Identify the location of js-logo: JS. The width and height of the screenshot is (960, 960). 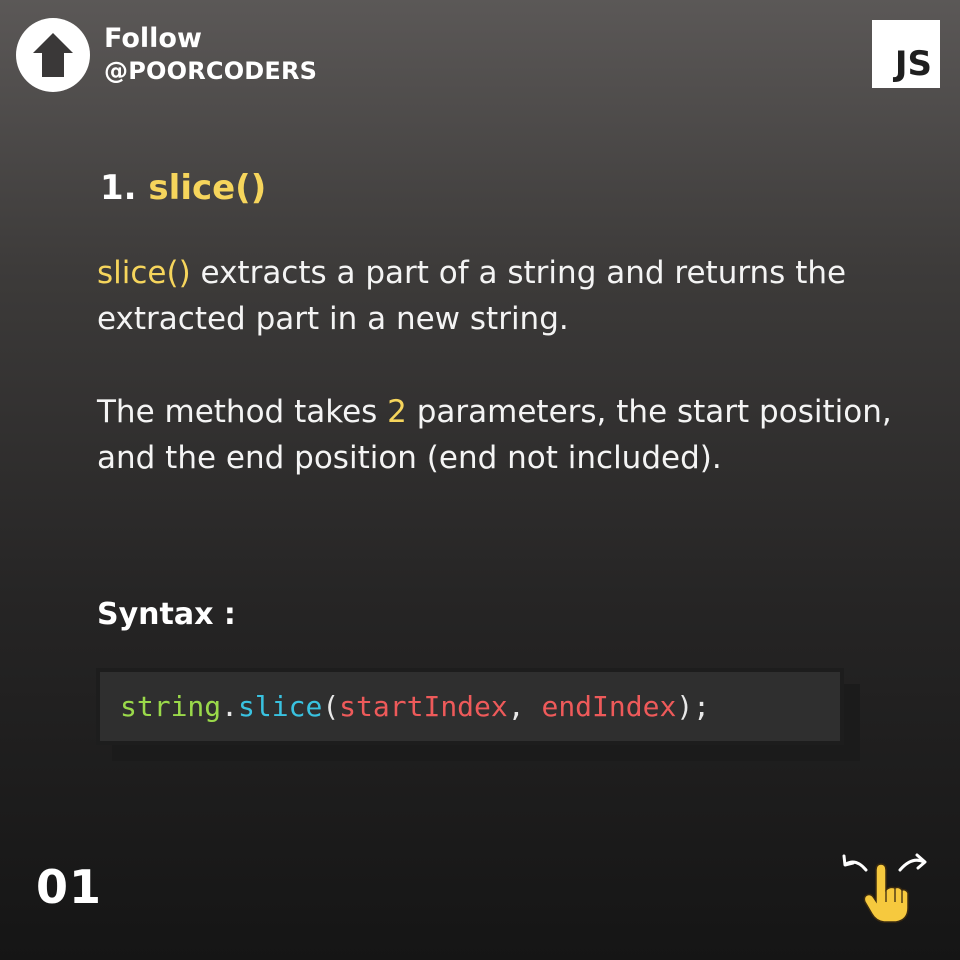
(906, 54).